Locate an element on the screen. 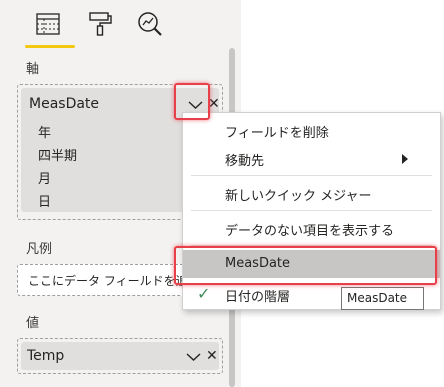 Image resolution: width=444 pixels, height=387 pixels. menu-item-remove-field: フィールドを削除 is located at coordinates (311, 130).